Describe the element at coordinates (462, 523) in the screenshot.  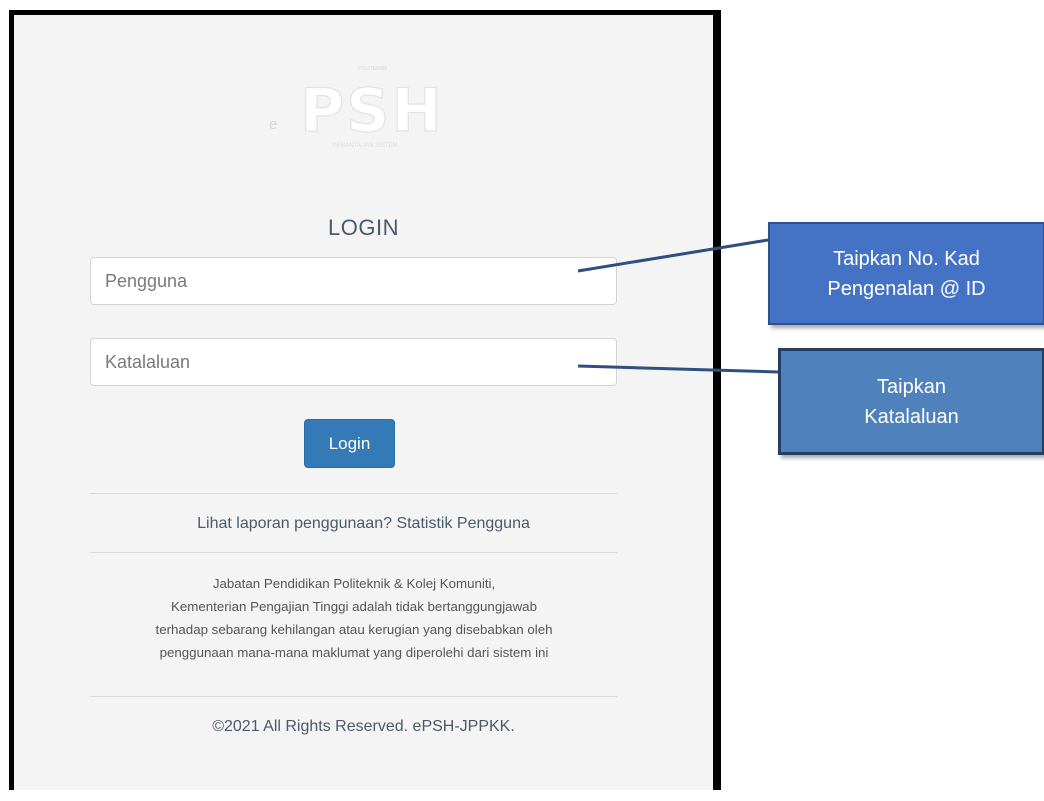
I see `user-statistics-link: Statistik Pengguna` at that location.